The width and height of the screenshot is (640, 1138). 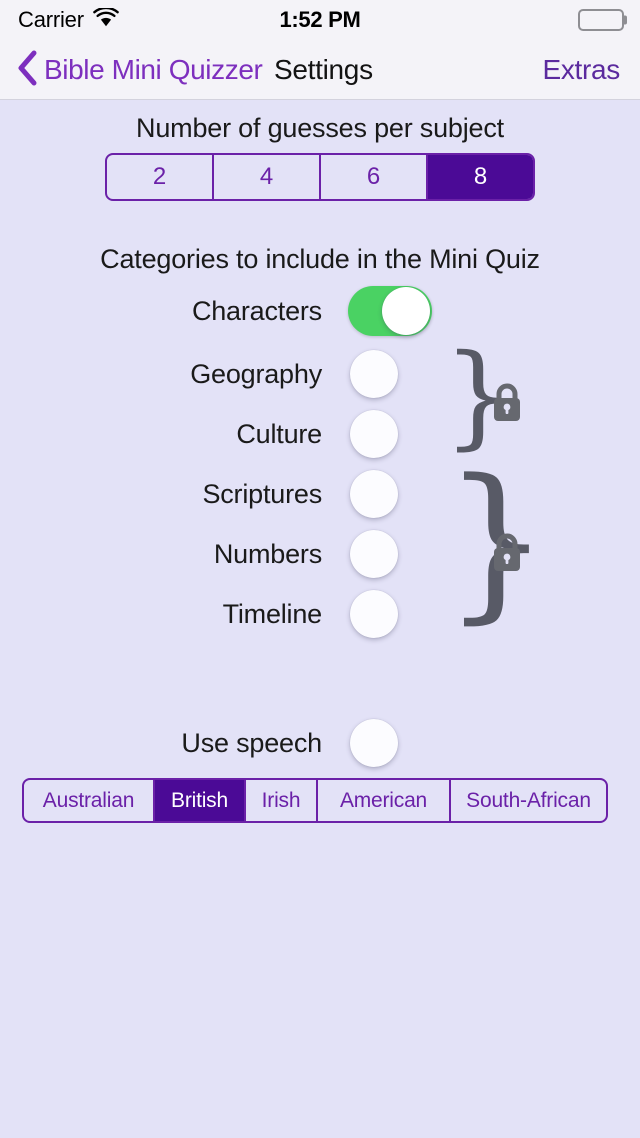 I want to click on category-label-culture: Culture, so click(x=279, y=433).